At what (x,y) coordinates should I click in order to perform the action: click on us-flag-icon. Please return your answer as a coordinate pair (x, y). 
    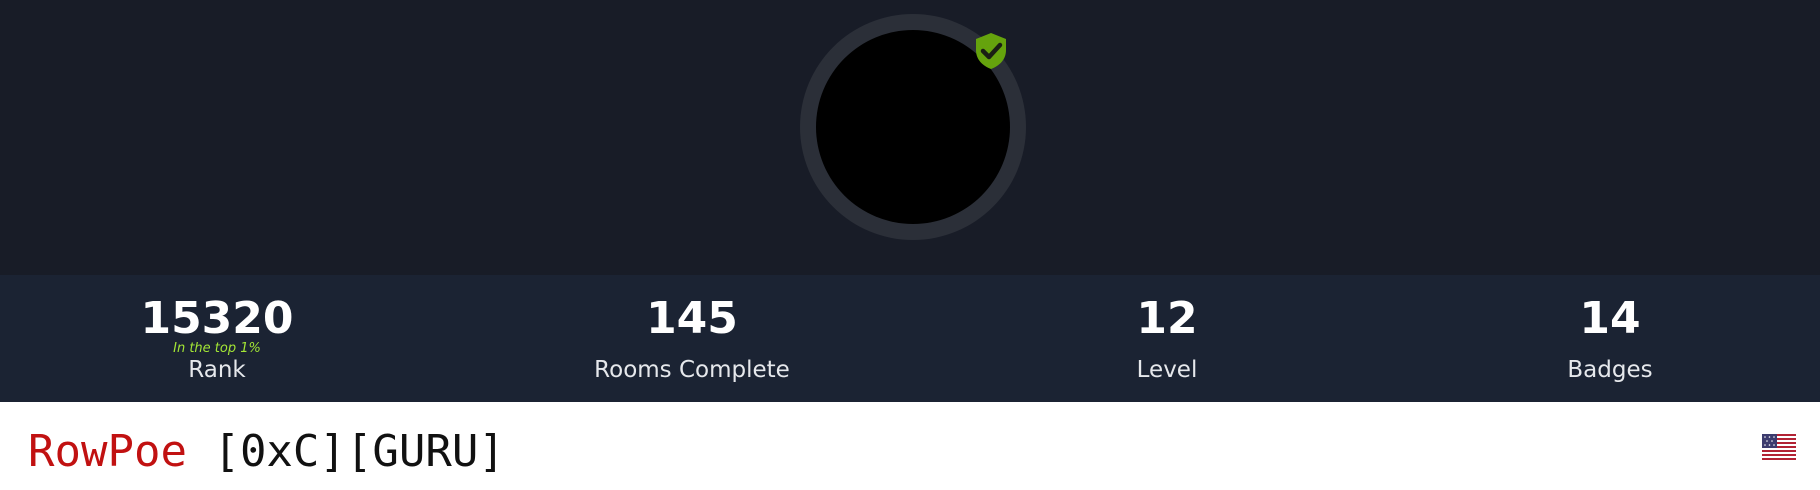
    Looking at the image, I should click on (1779, 447).